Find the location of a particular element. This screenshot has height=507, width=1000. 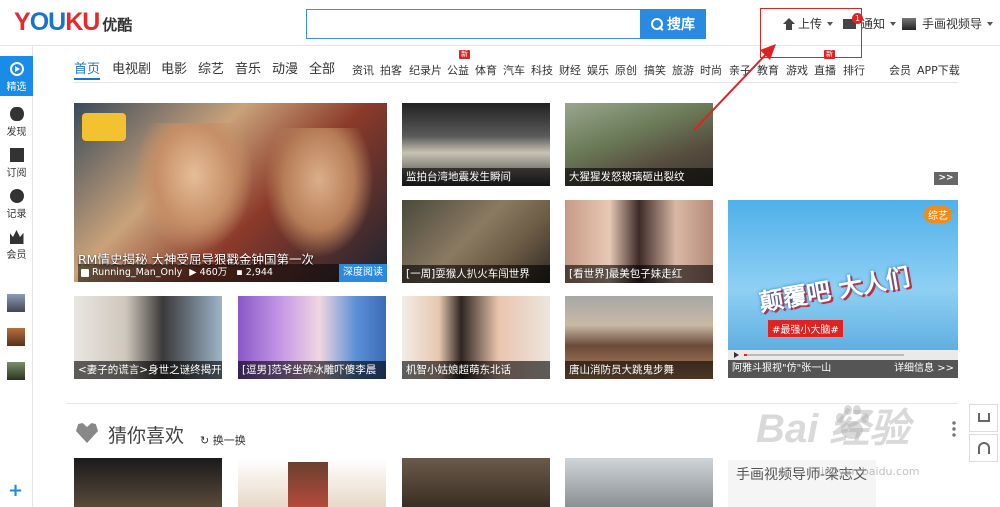

search-bar: 搜库 is located at coordinates (506, 24).